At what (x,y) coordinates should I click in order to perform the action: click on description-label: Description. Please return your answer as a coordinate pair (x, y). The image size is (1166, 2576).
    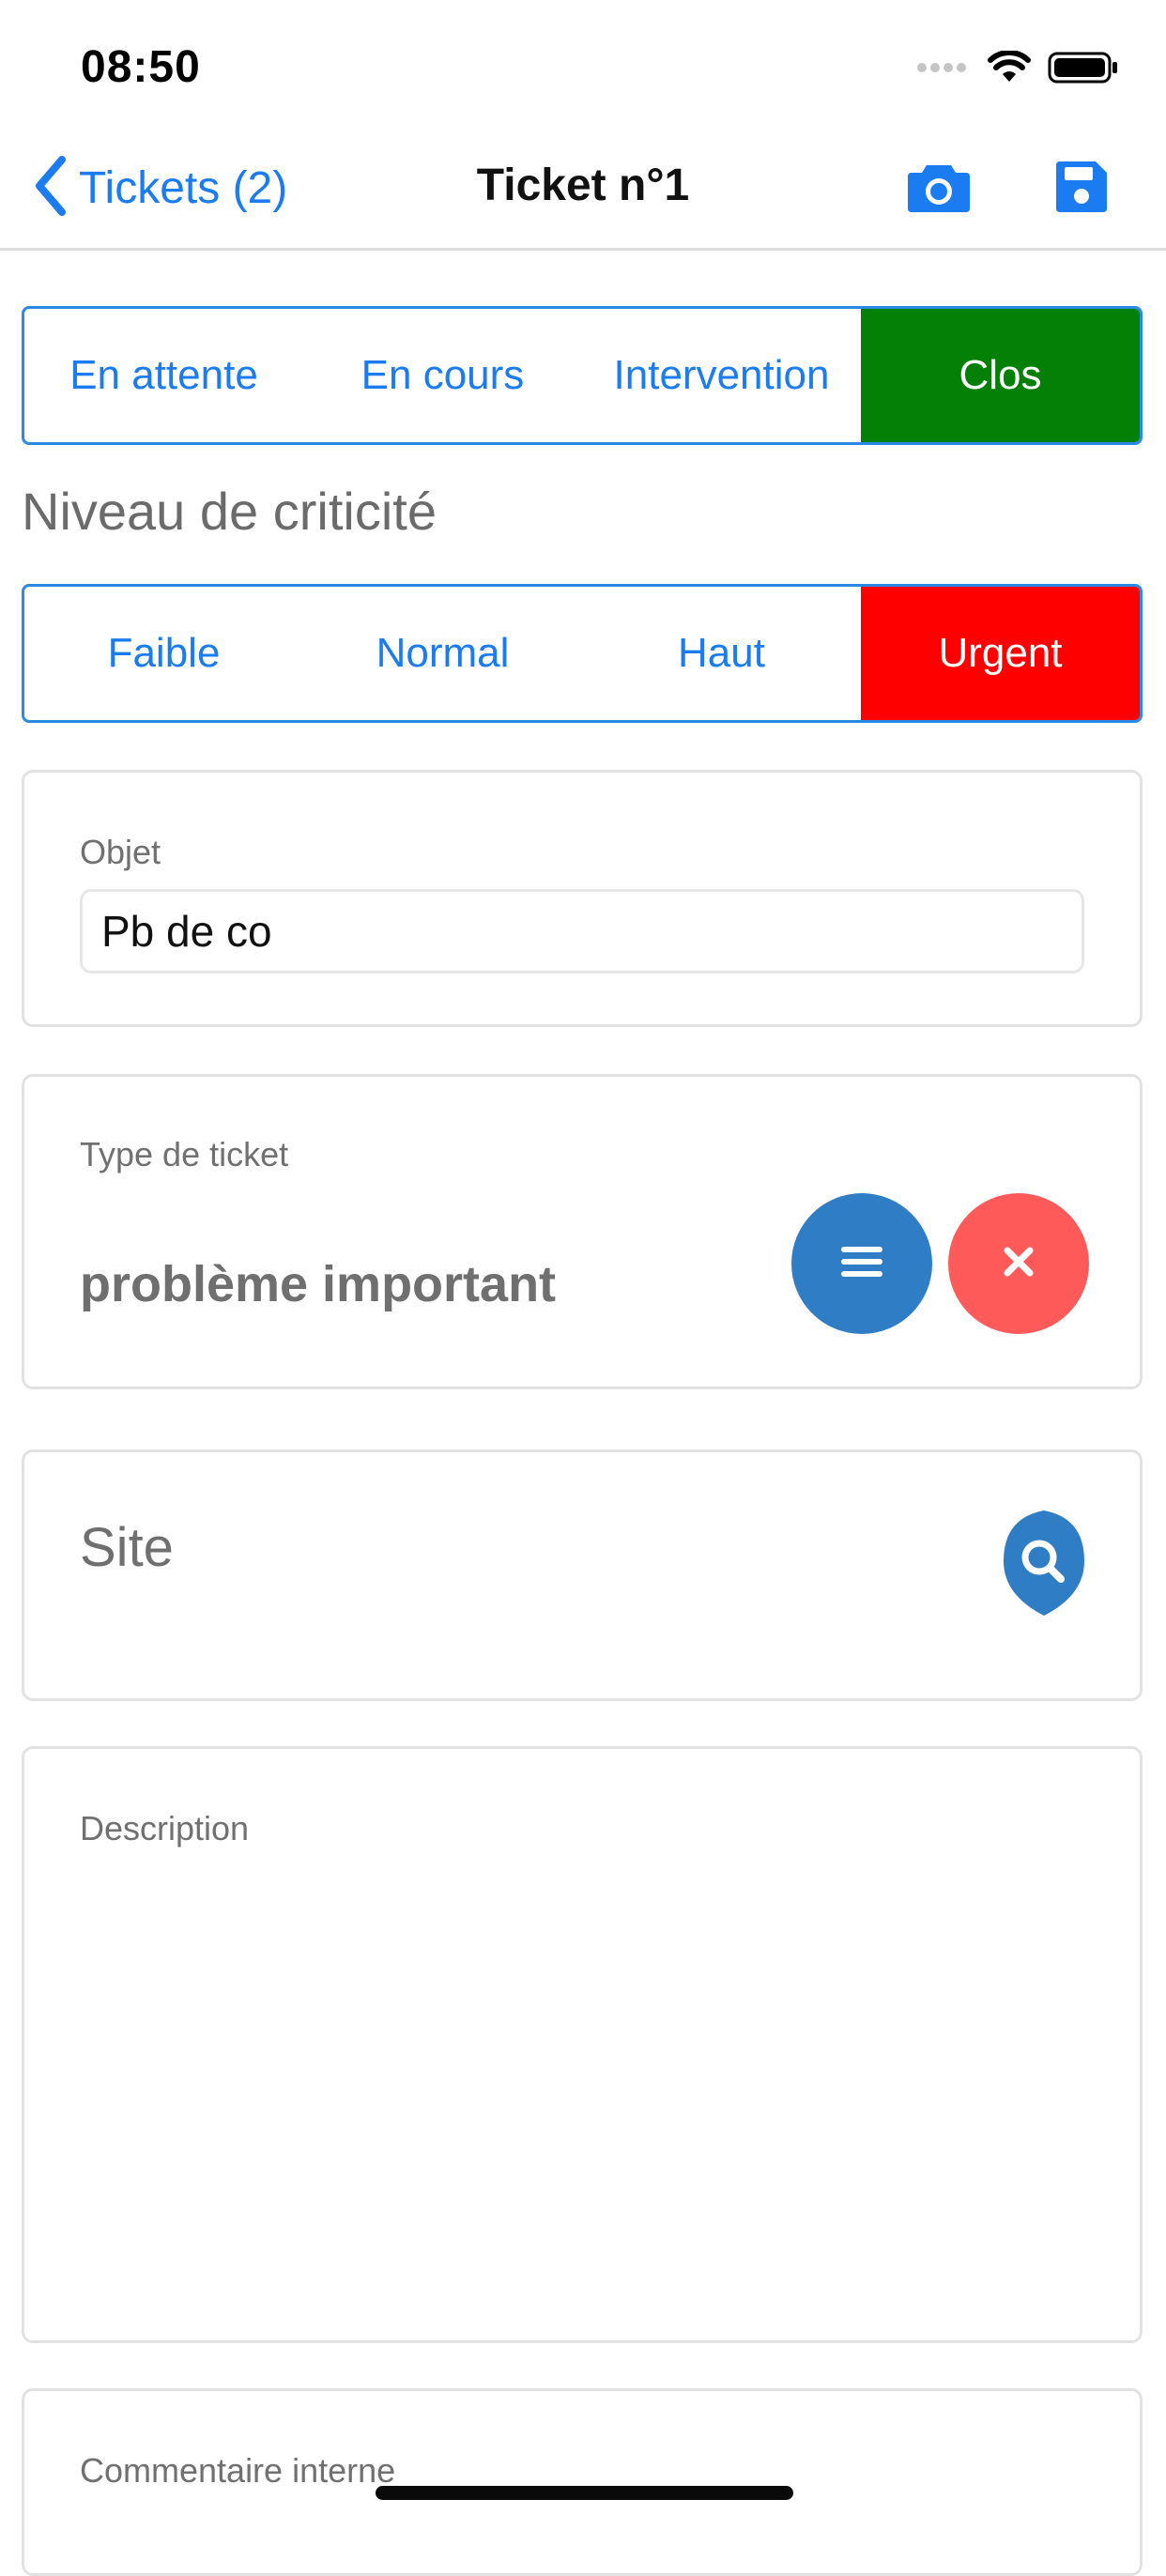
    Looking at the image, I should click on (165, 1829).